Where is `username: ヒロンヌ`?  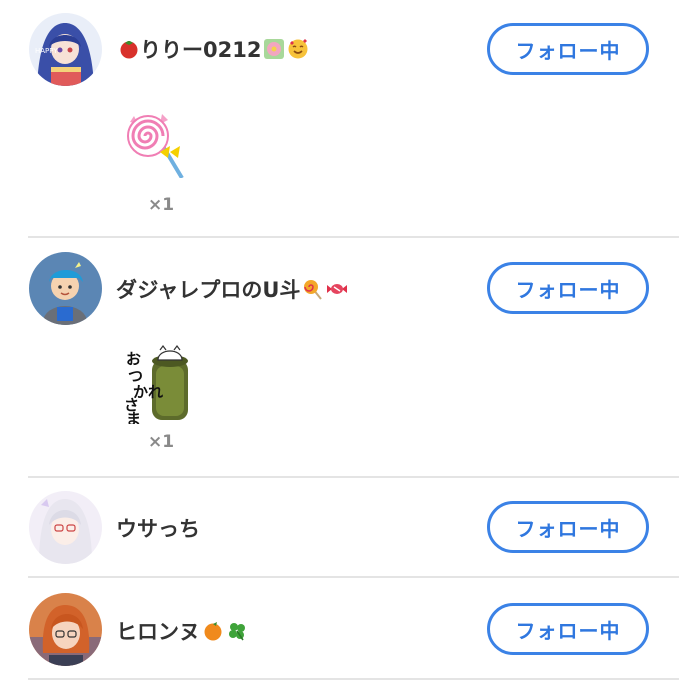 username: ヒロンヌ is located at coordinates (182, 631).